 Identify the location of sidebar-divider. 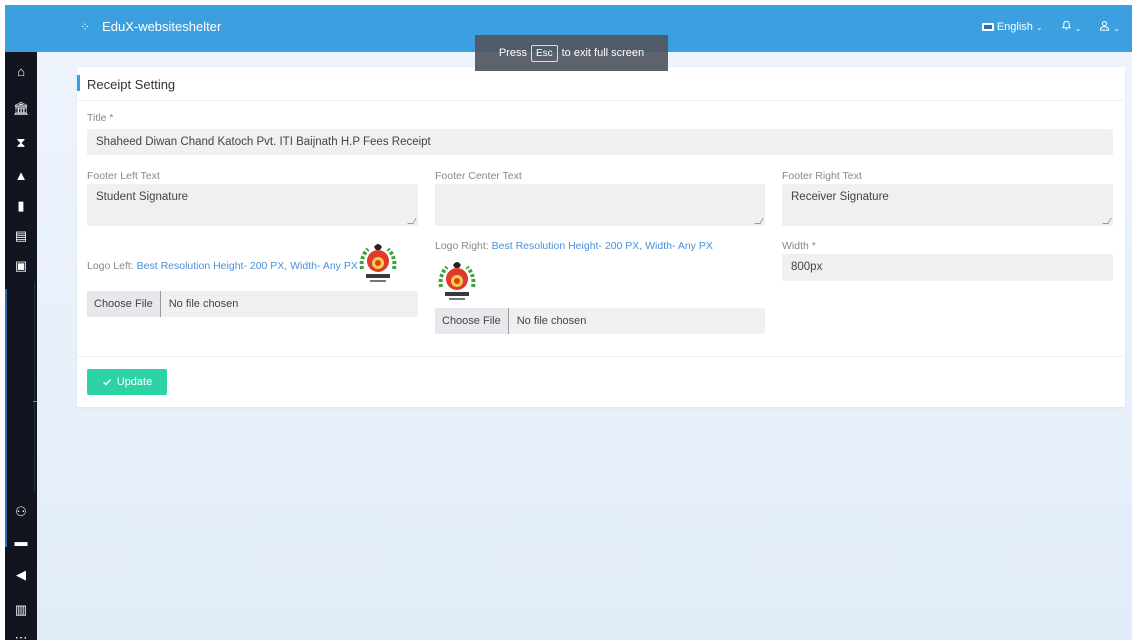
(34, 387).